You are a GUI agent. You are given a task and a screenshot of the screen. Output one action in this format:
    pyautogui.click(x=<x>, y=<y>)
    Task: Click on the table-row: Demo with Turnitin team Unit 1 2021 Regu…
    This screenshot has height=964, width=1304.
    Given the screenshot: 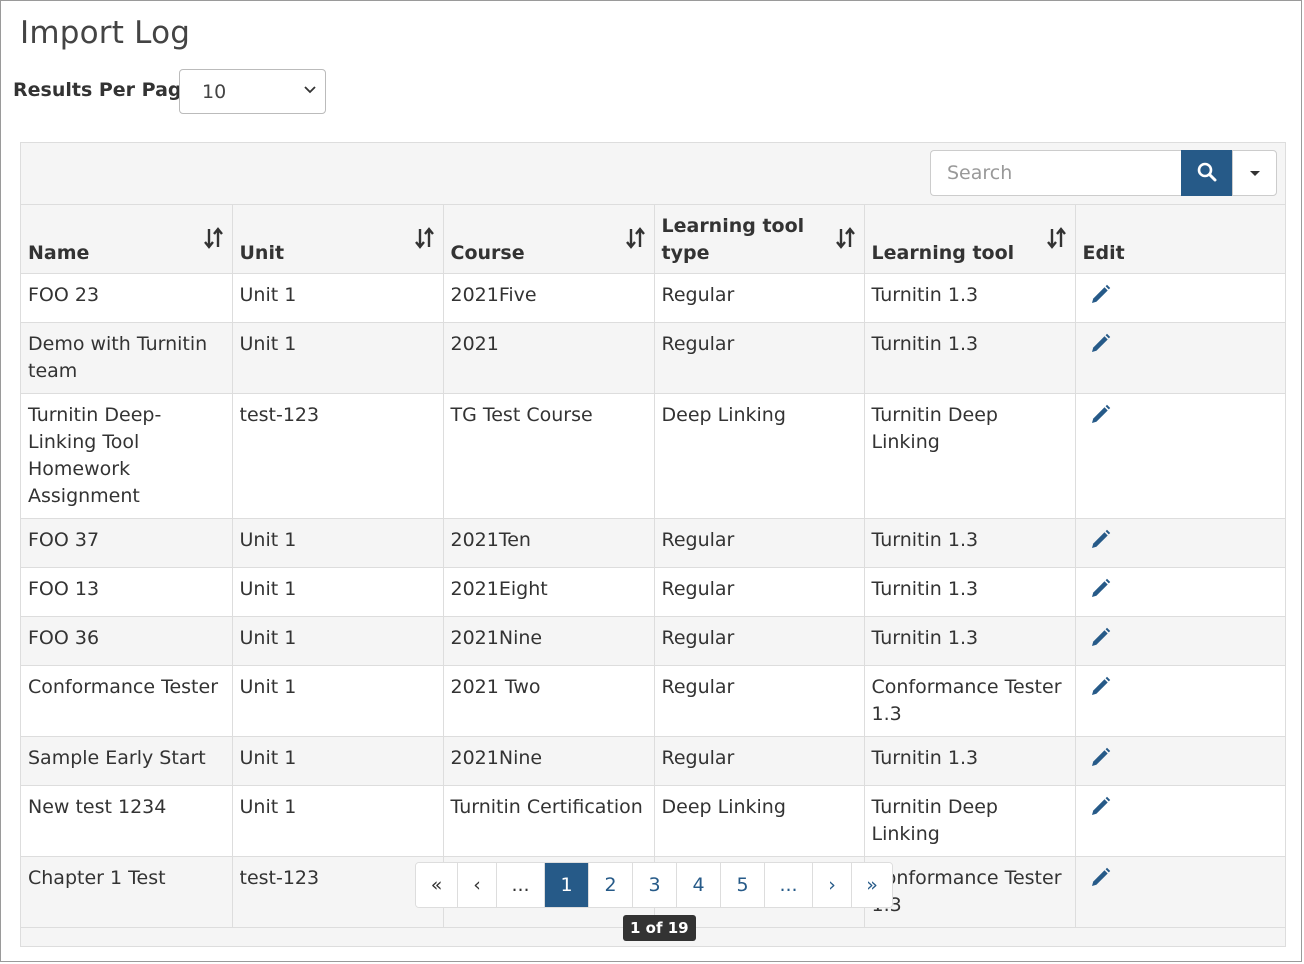 What is the action you would take?
    pyautogui.click(x=653, y=358)
    